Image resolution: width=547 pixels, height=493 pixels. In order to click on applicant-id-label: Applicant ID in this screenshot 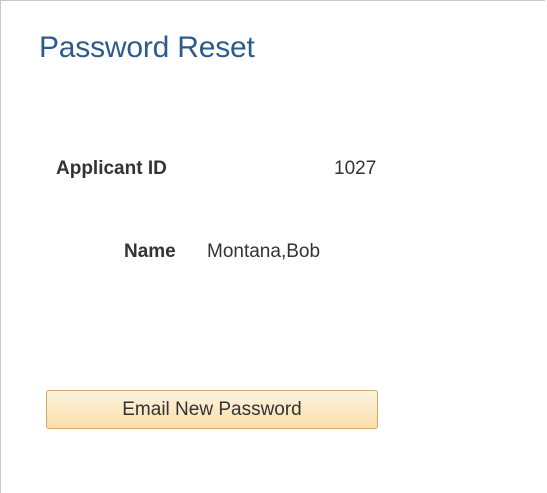, I will do `click(111, 168)`.